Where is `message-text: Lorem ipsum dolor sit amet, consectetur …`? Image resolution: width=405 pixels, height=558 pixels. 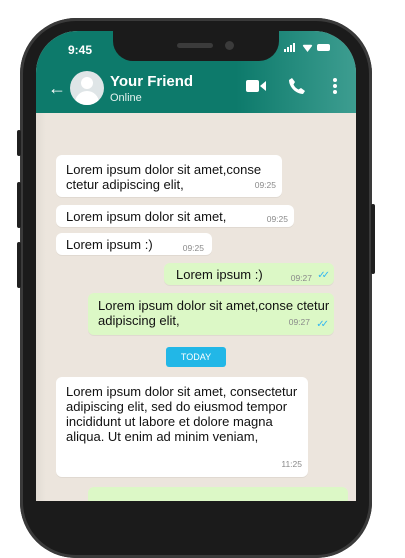
message-text: Lorem ipsum dolor sit amet, consectetur … is located at coordinates (182, 414).